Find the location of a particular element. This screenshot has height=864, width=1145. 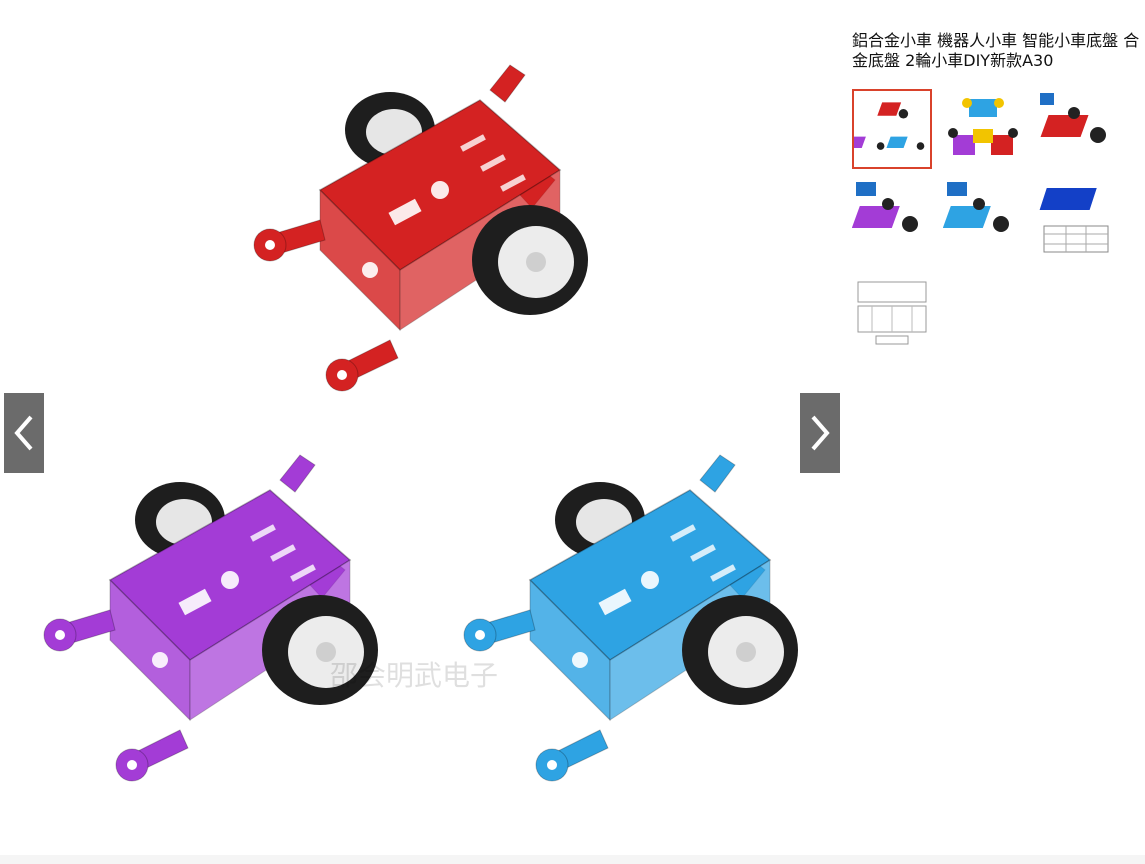

thumbnail-technical-drawing is located at coordinates (892, 312).